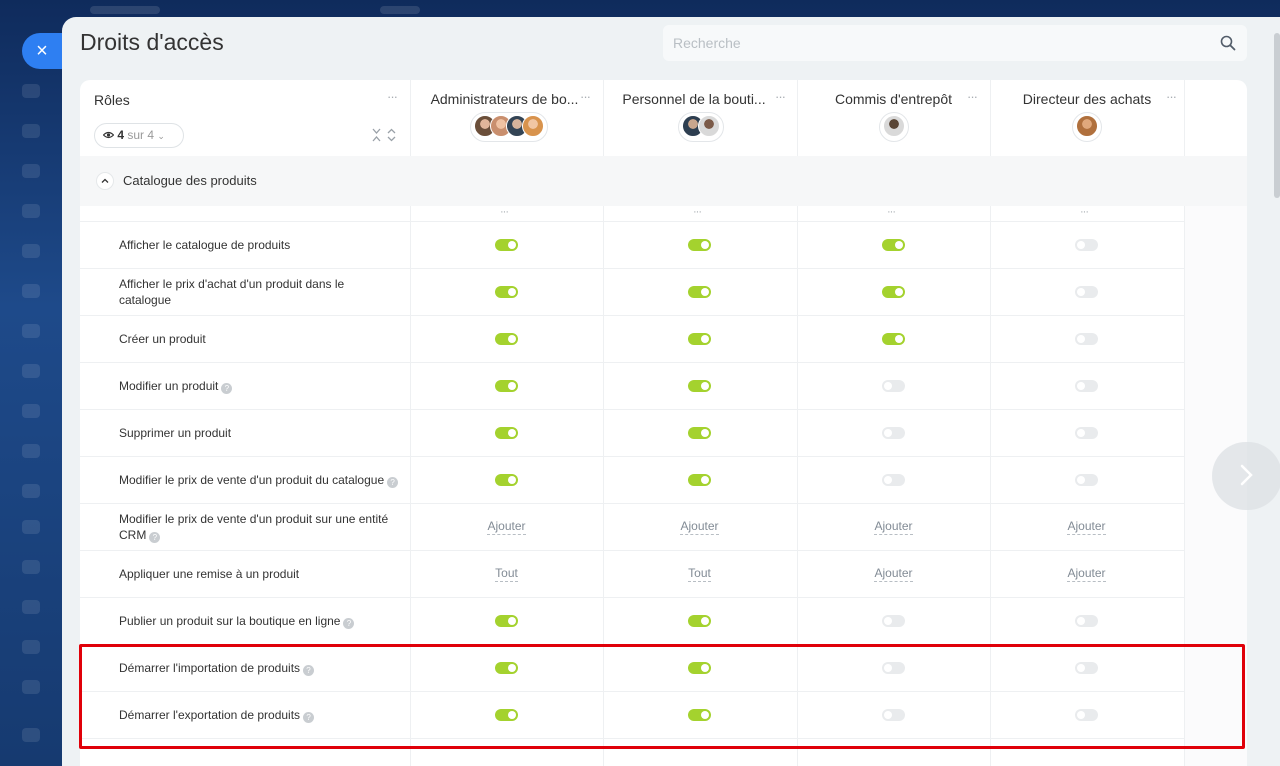  I want to click on permission-label-text: Créer un produit, so click(162, 339).